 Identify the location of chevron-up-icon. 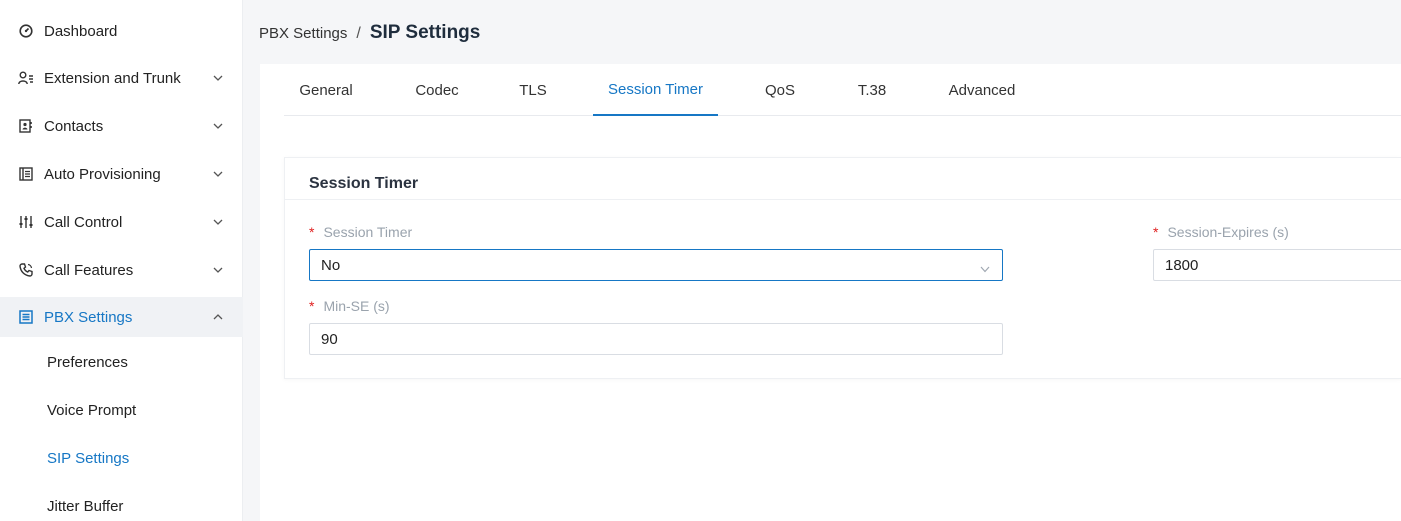
(218, 317).